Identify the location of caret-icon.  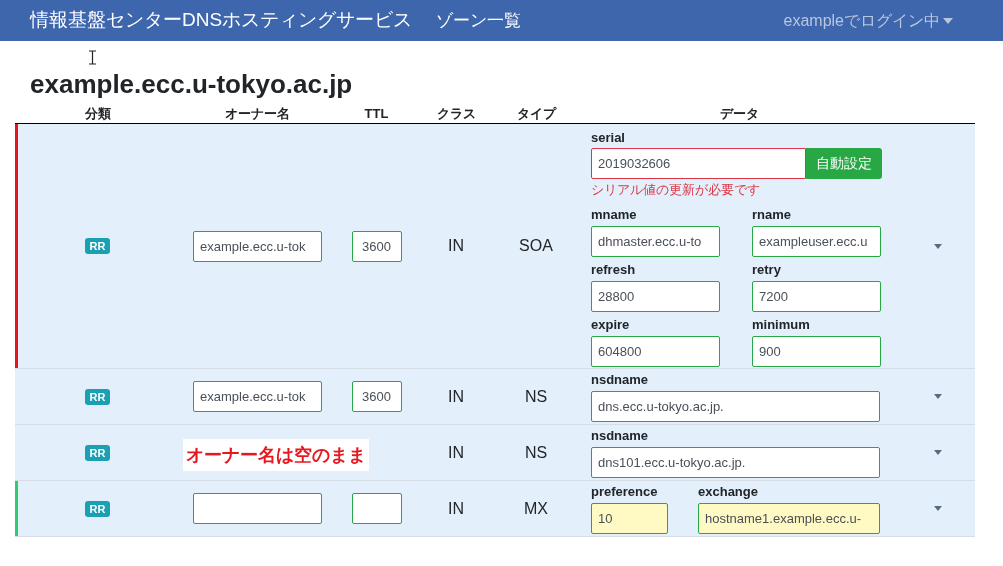
(948, 20).